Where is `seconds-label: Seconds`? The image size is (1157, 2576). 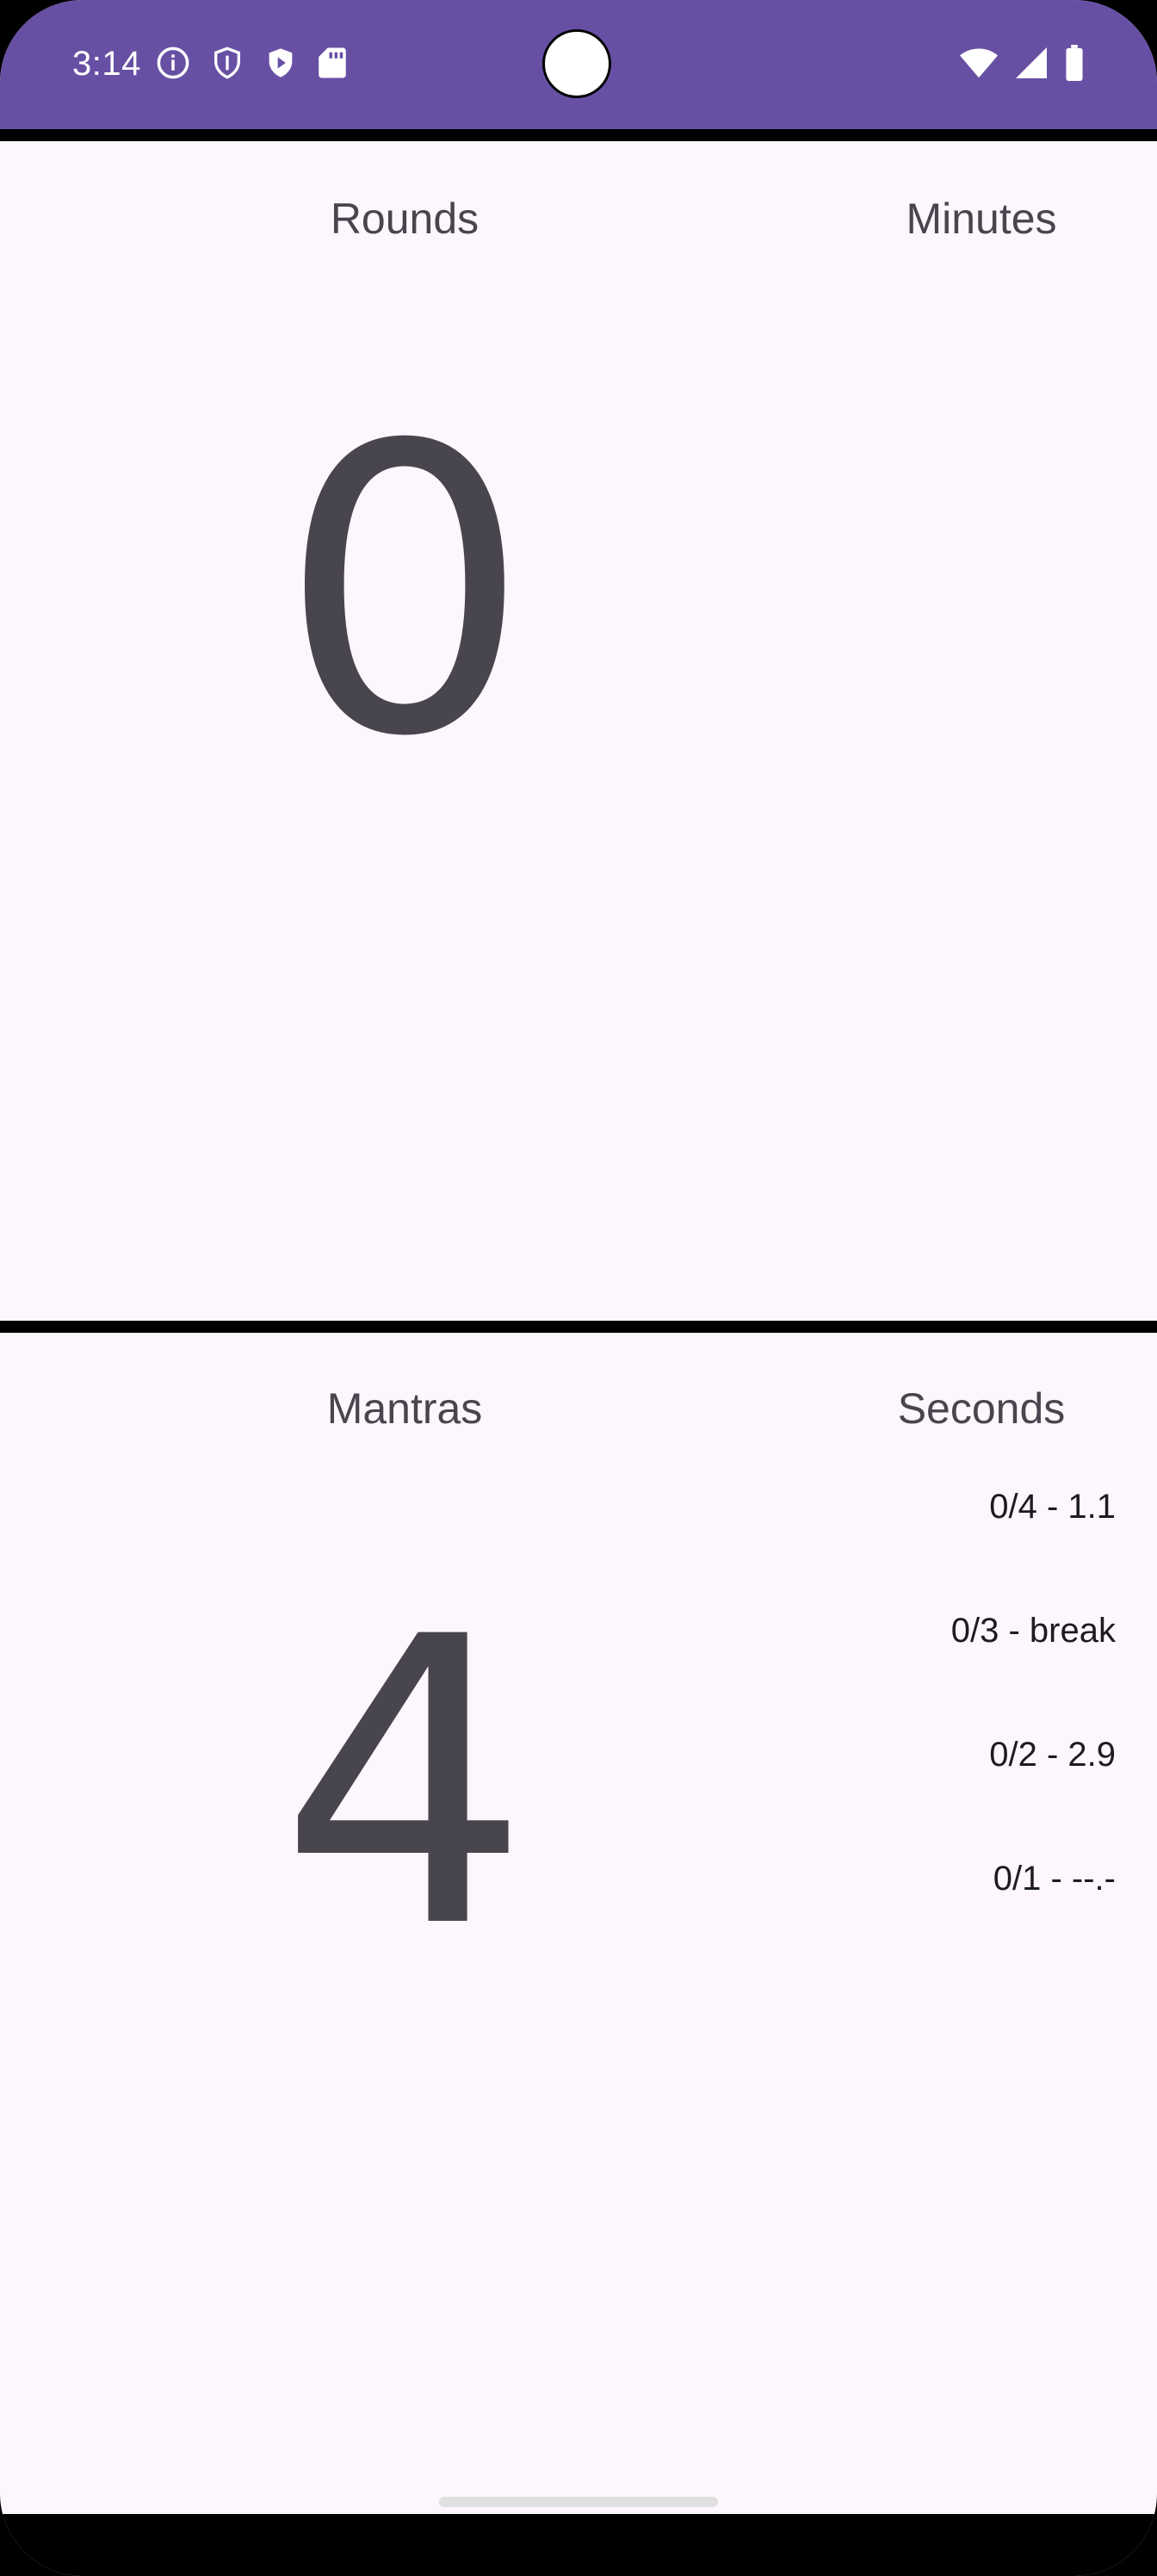
seconds-label: Seconds is located at coordinates (981, 1409).